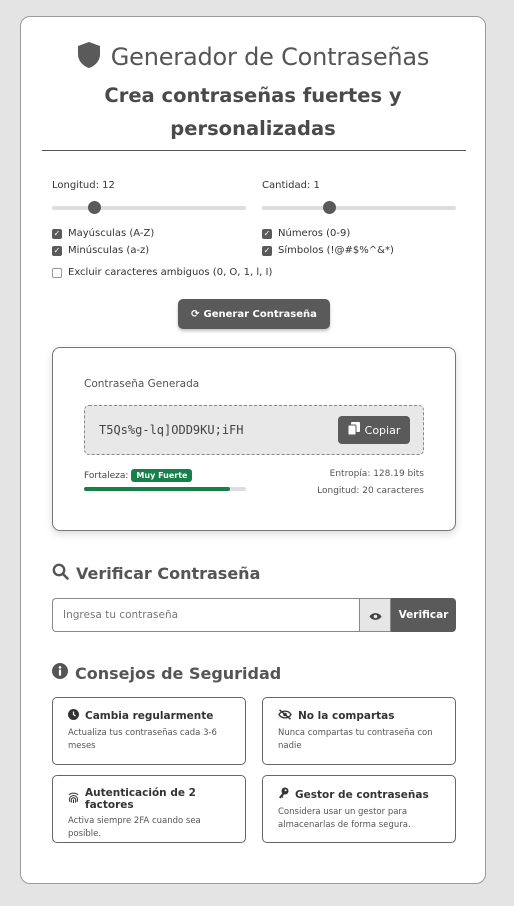  What do you see at coordinates (270, 57) in the screenshot?
I see `page-title: Generador de Contraseñas` at bounding box center [270, 57].